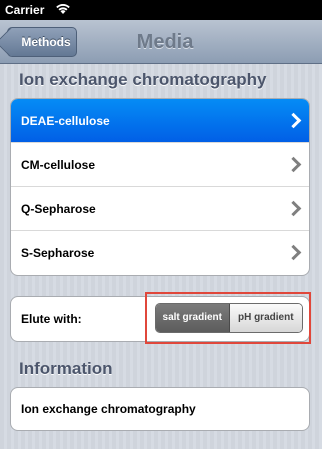 Image resolution: width=322 pixels, height=449 pixels. Describe the element at coordinates (160, 165) in the screenshot. I see `media-item-cm-cellulose: CM-cellulose` at that location.